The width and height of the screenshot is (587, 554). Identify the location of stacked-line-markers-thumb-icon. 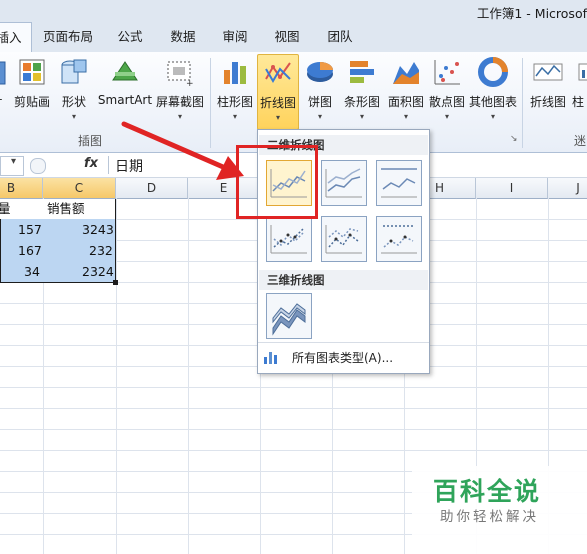
(343, 239).